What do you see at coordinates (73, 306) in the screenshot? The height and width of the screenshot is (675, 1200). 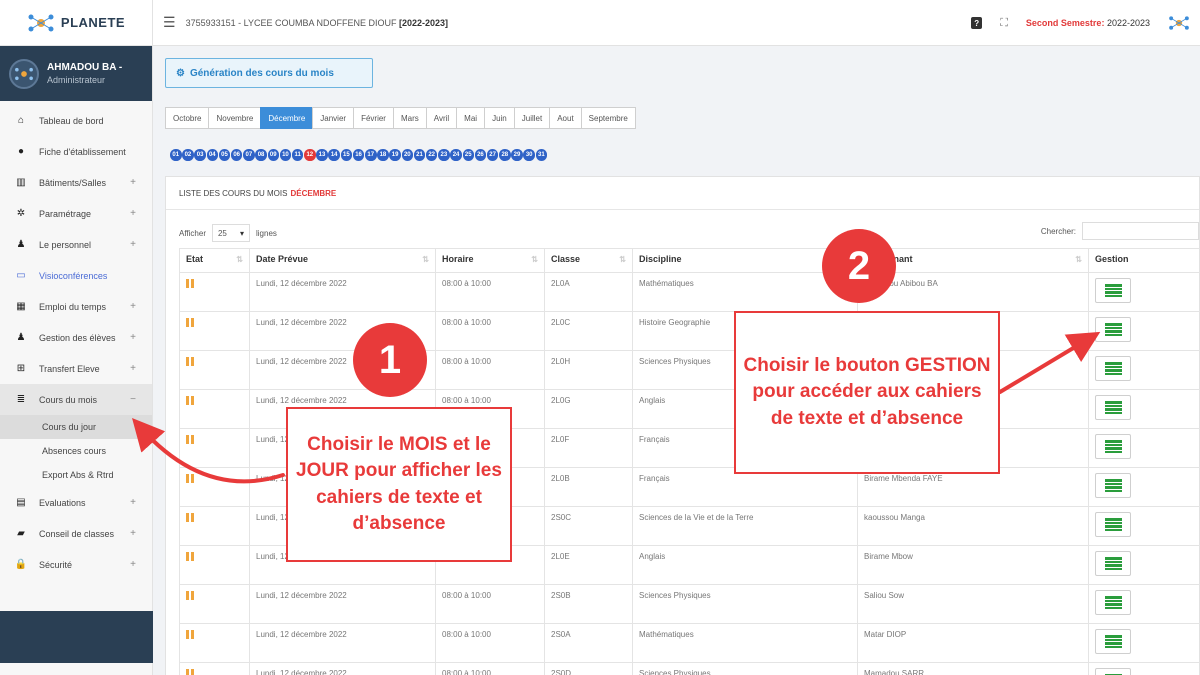 I see `sidebar-item-label: Emploi du temps` at bounding box center [73, 306].